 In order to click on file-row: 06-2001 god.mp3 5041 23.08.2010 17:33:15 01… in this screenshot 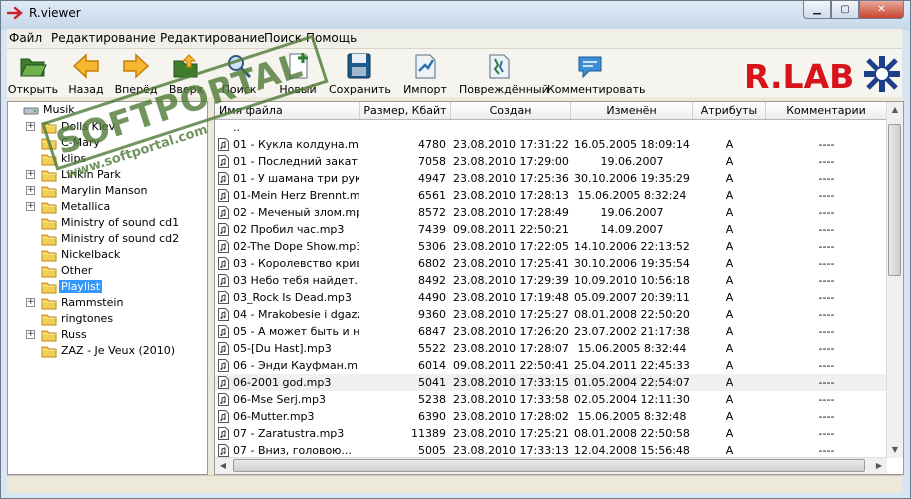, I will do `click(551, 382)`.